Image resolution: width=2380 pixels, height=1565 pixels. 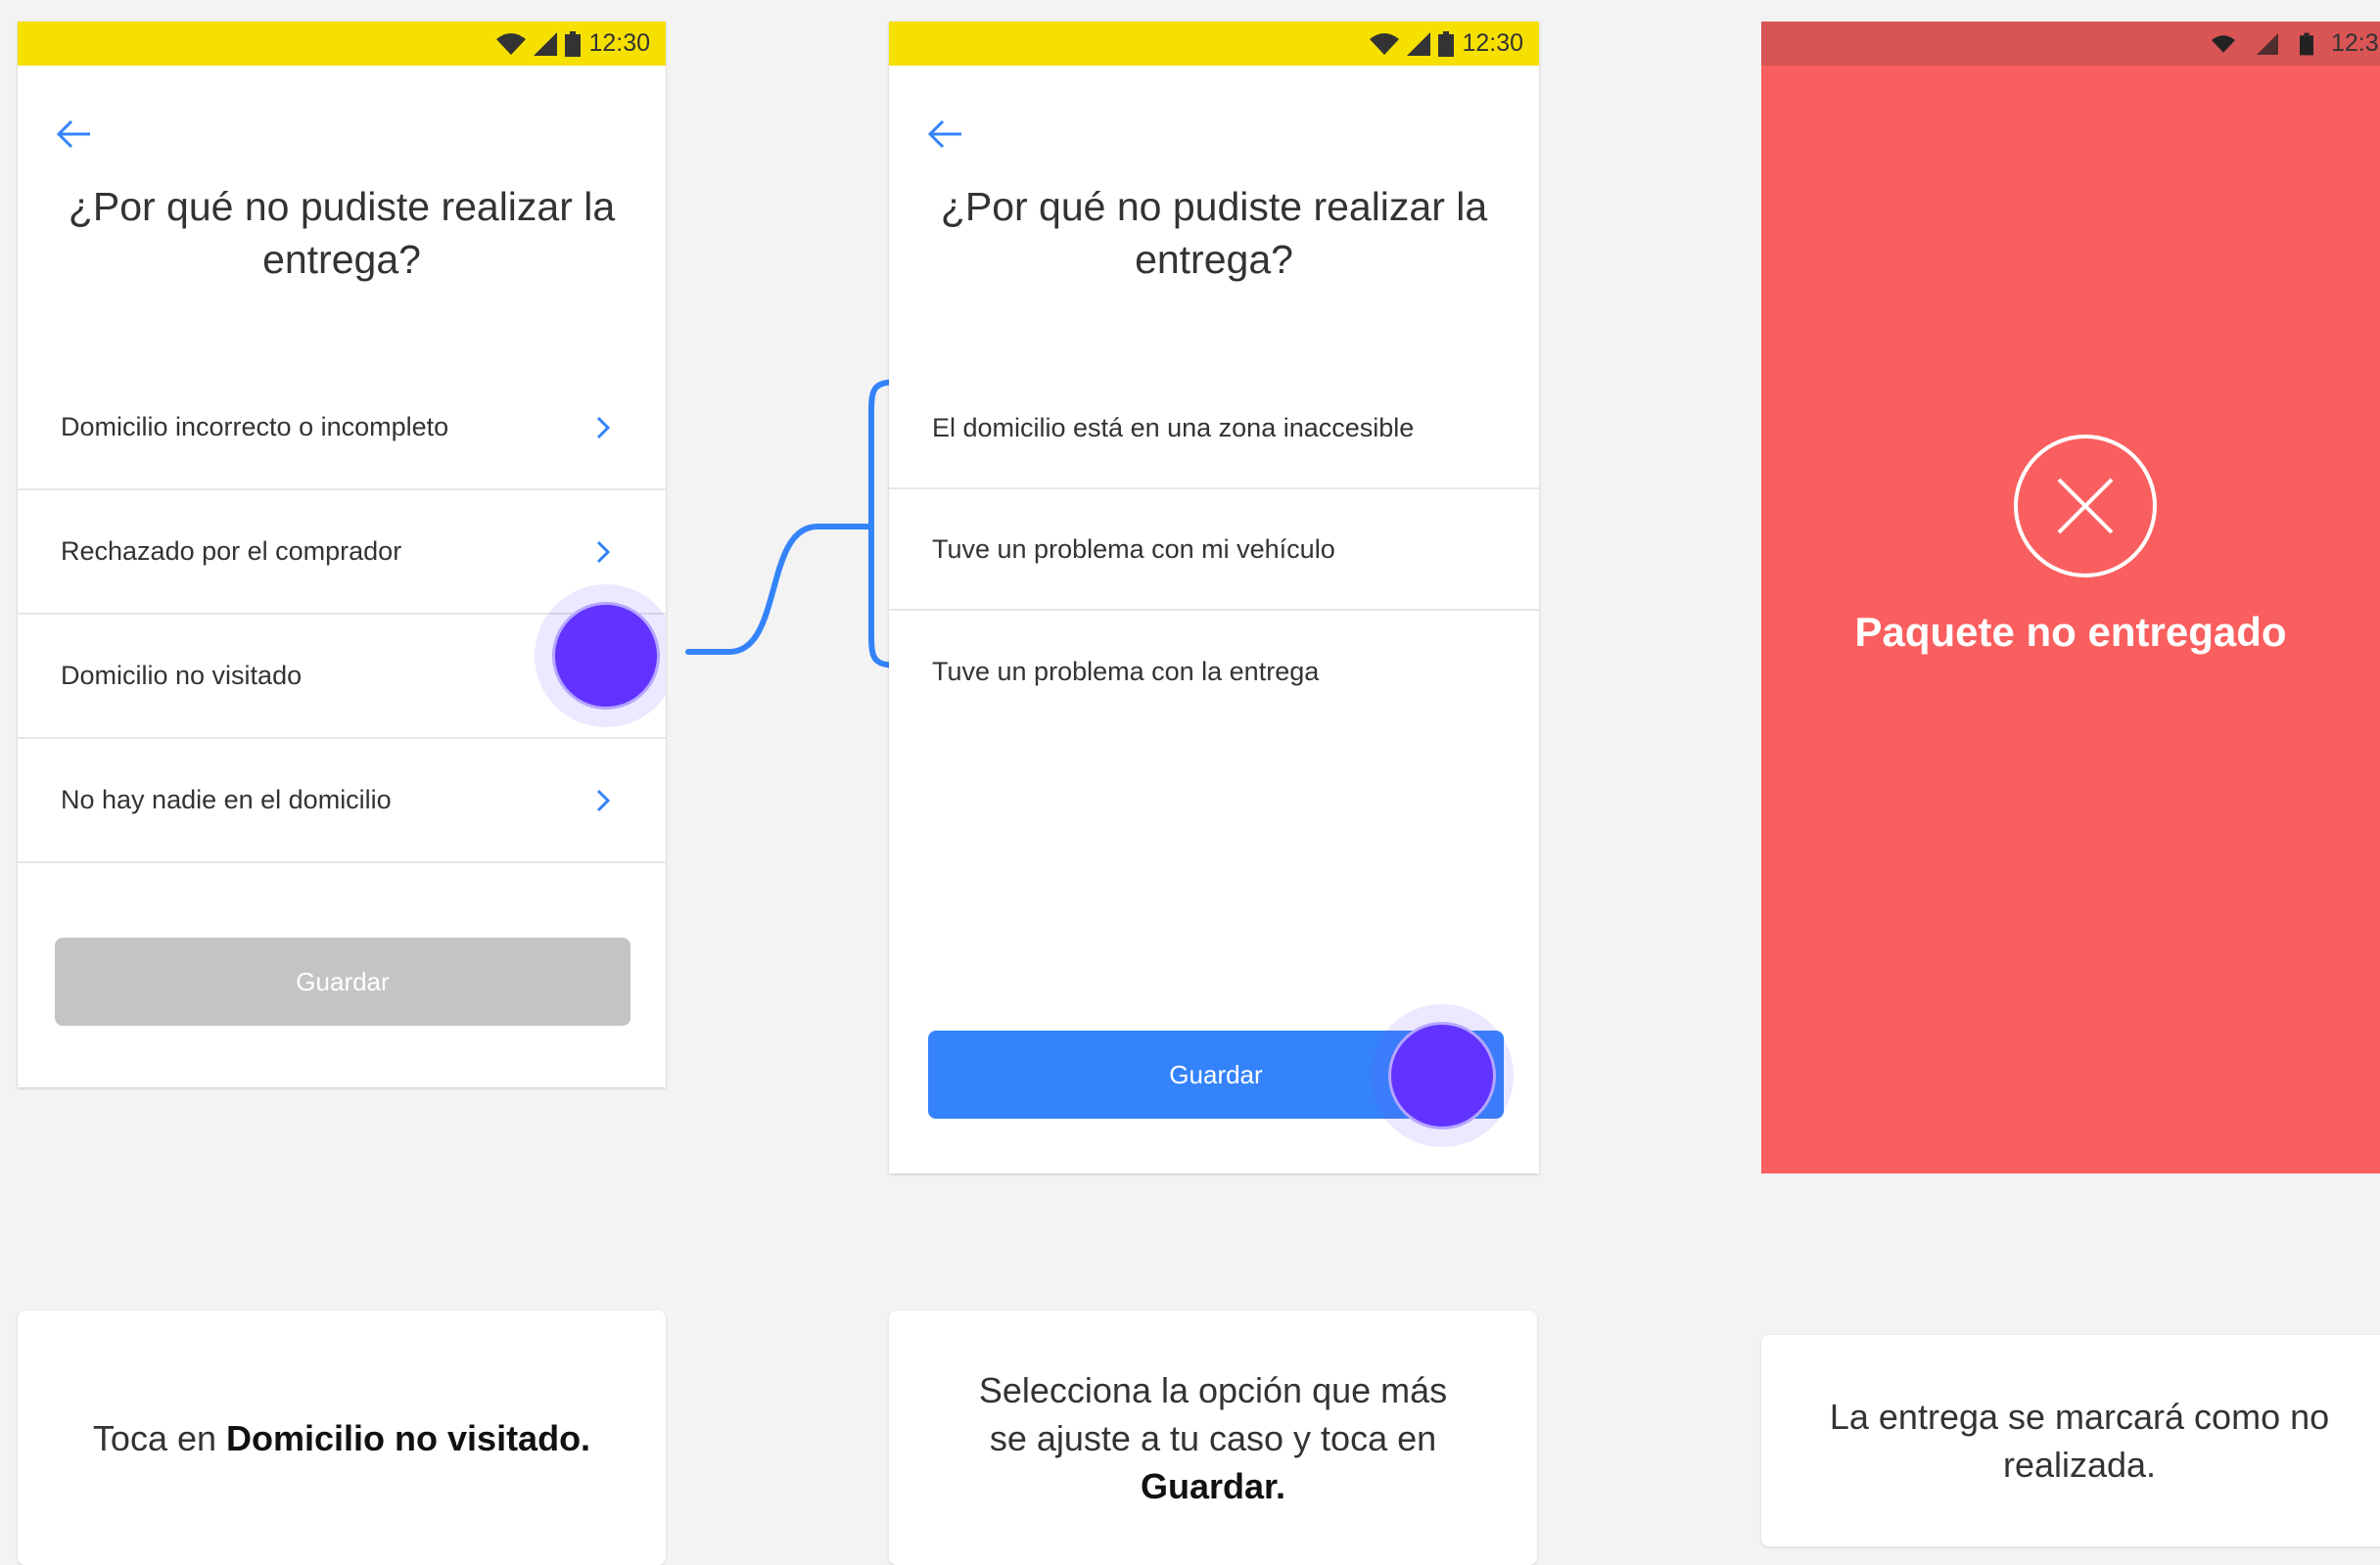 What do you see at coordinates (2070, 44) in the screenshot?
I see `status-bar: 12:3` at bounding box center [2070, 44].